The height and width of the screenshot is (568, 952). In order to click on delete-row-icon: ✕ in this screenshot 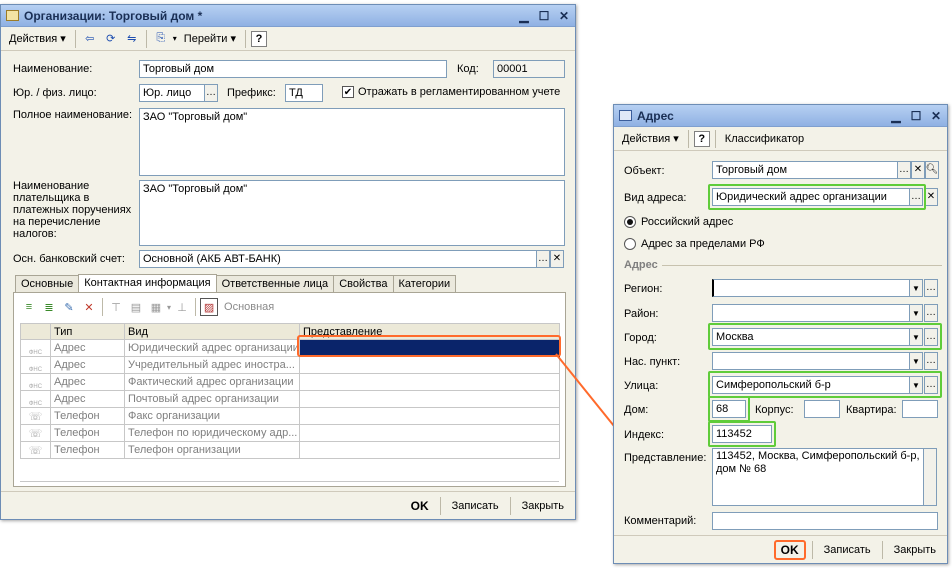, I will do `click(89, 307)`.